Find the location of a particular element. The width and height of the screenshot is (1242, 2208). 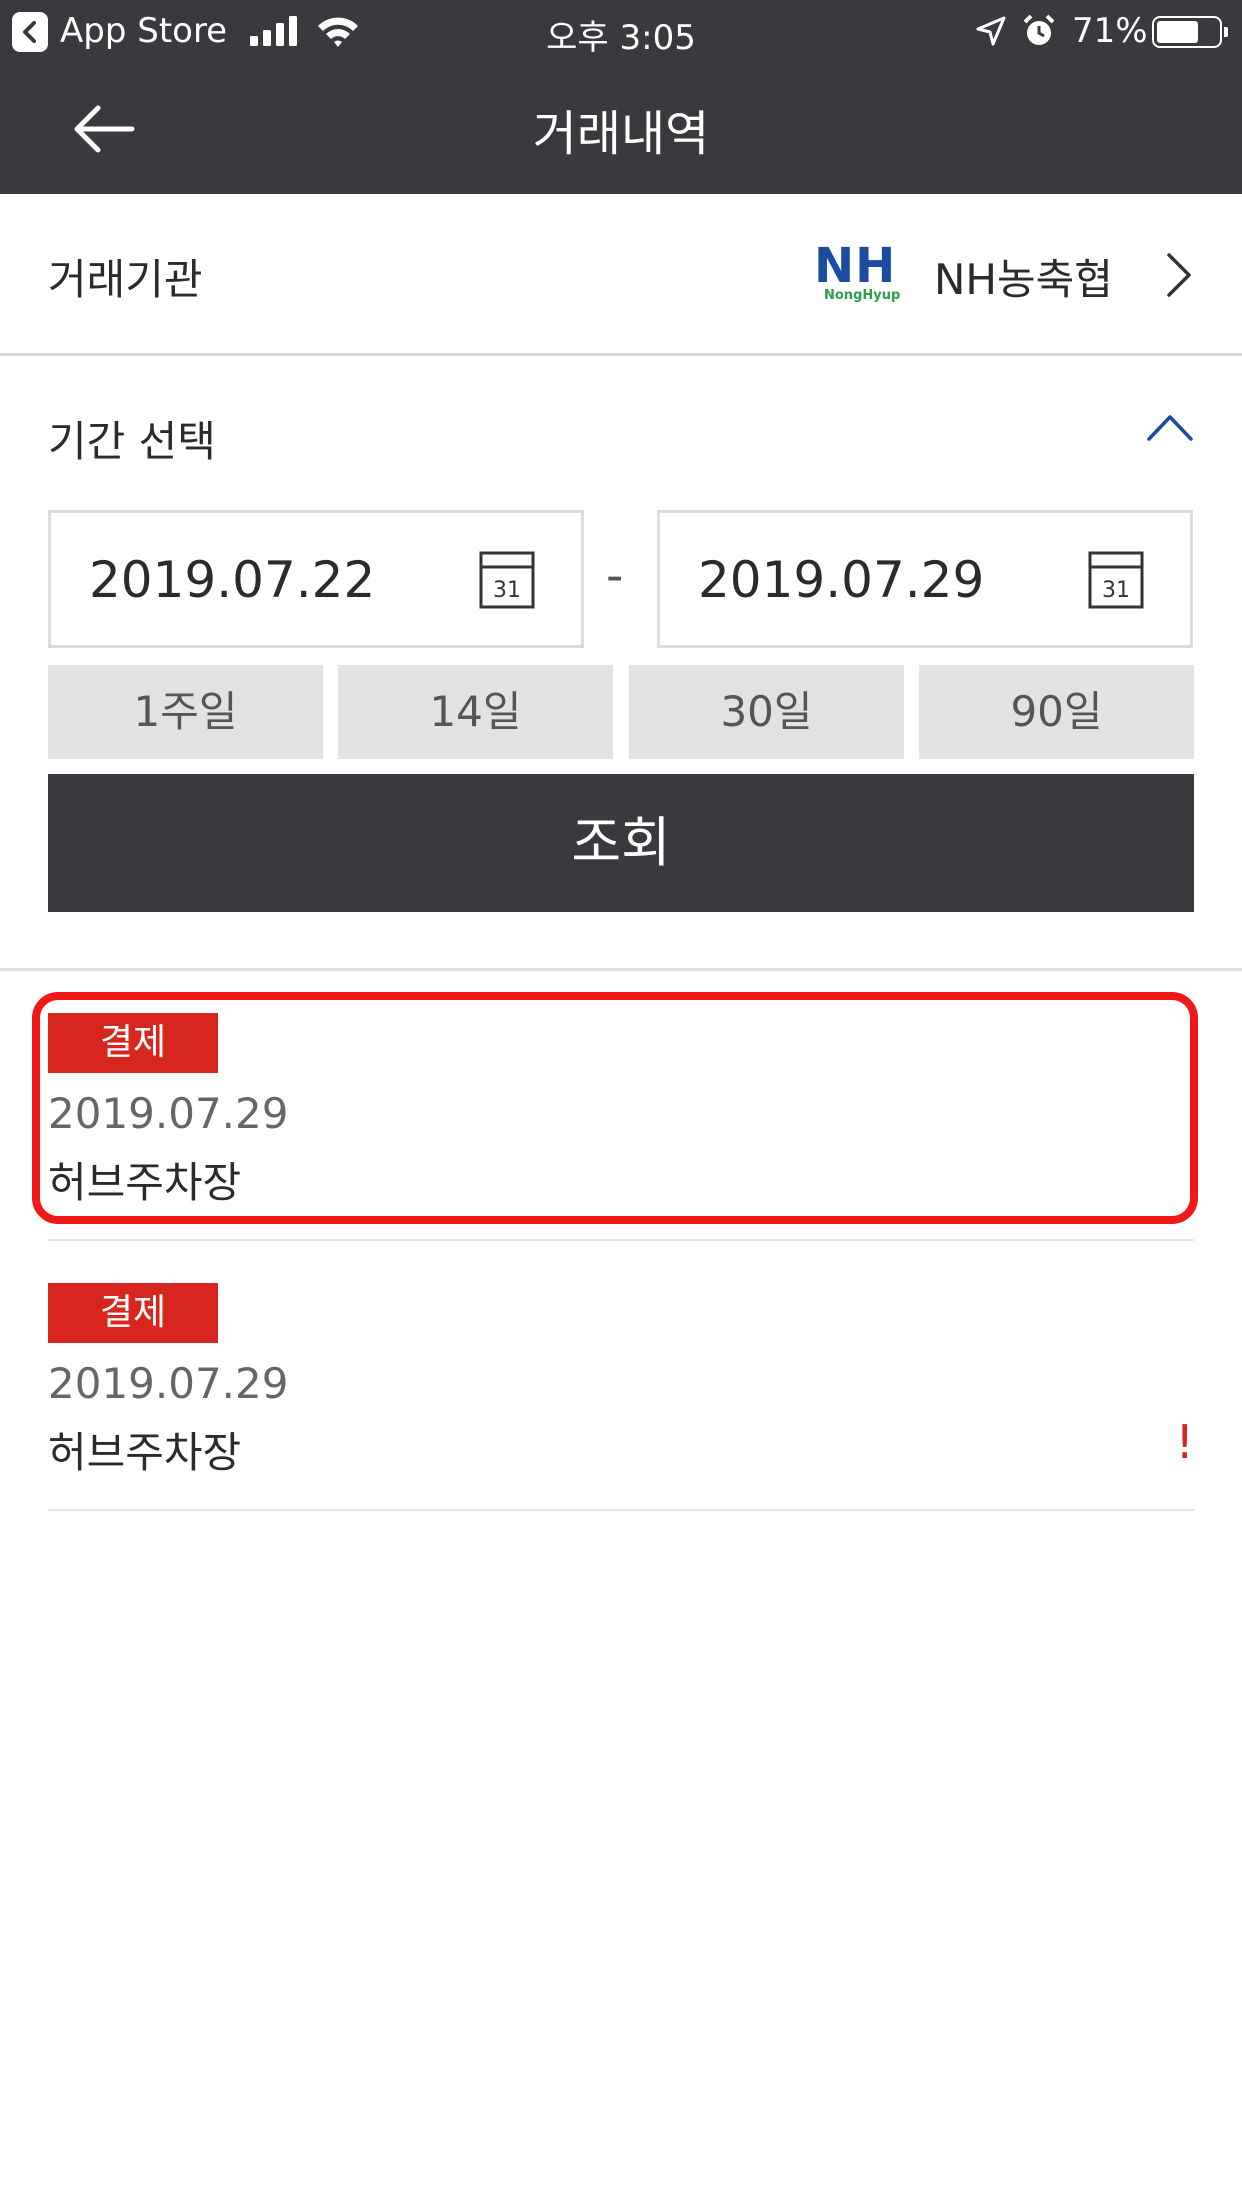

highlight-box is located at coordinates (615, 1108).